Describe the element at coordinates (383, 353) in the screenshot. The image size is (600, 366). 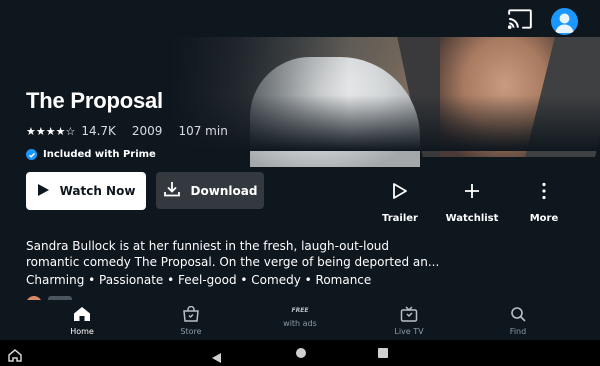
I see `system-recents-icon` at that location.